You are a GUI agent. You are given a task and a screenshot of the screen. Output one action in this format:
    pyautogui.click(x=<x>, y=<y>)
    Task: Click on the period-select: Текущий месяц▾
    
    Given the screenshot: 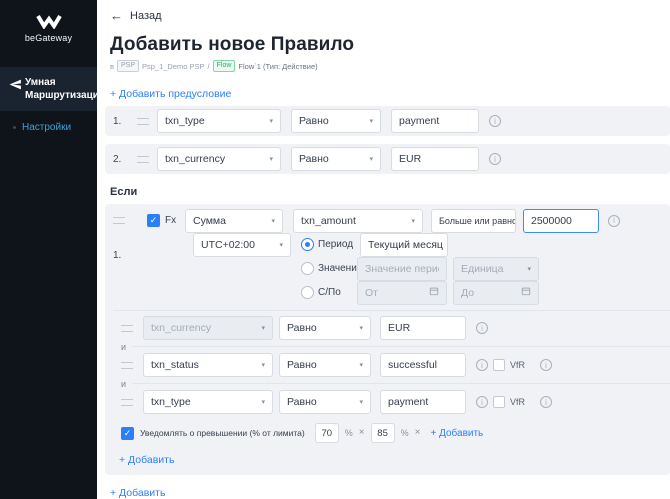 What is the action you would take?
    pyautogui.click(x=404, y=244)
    